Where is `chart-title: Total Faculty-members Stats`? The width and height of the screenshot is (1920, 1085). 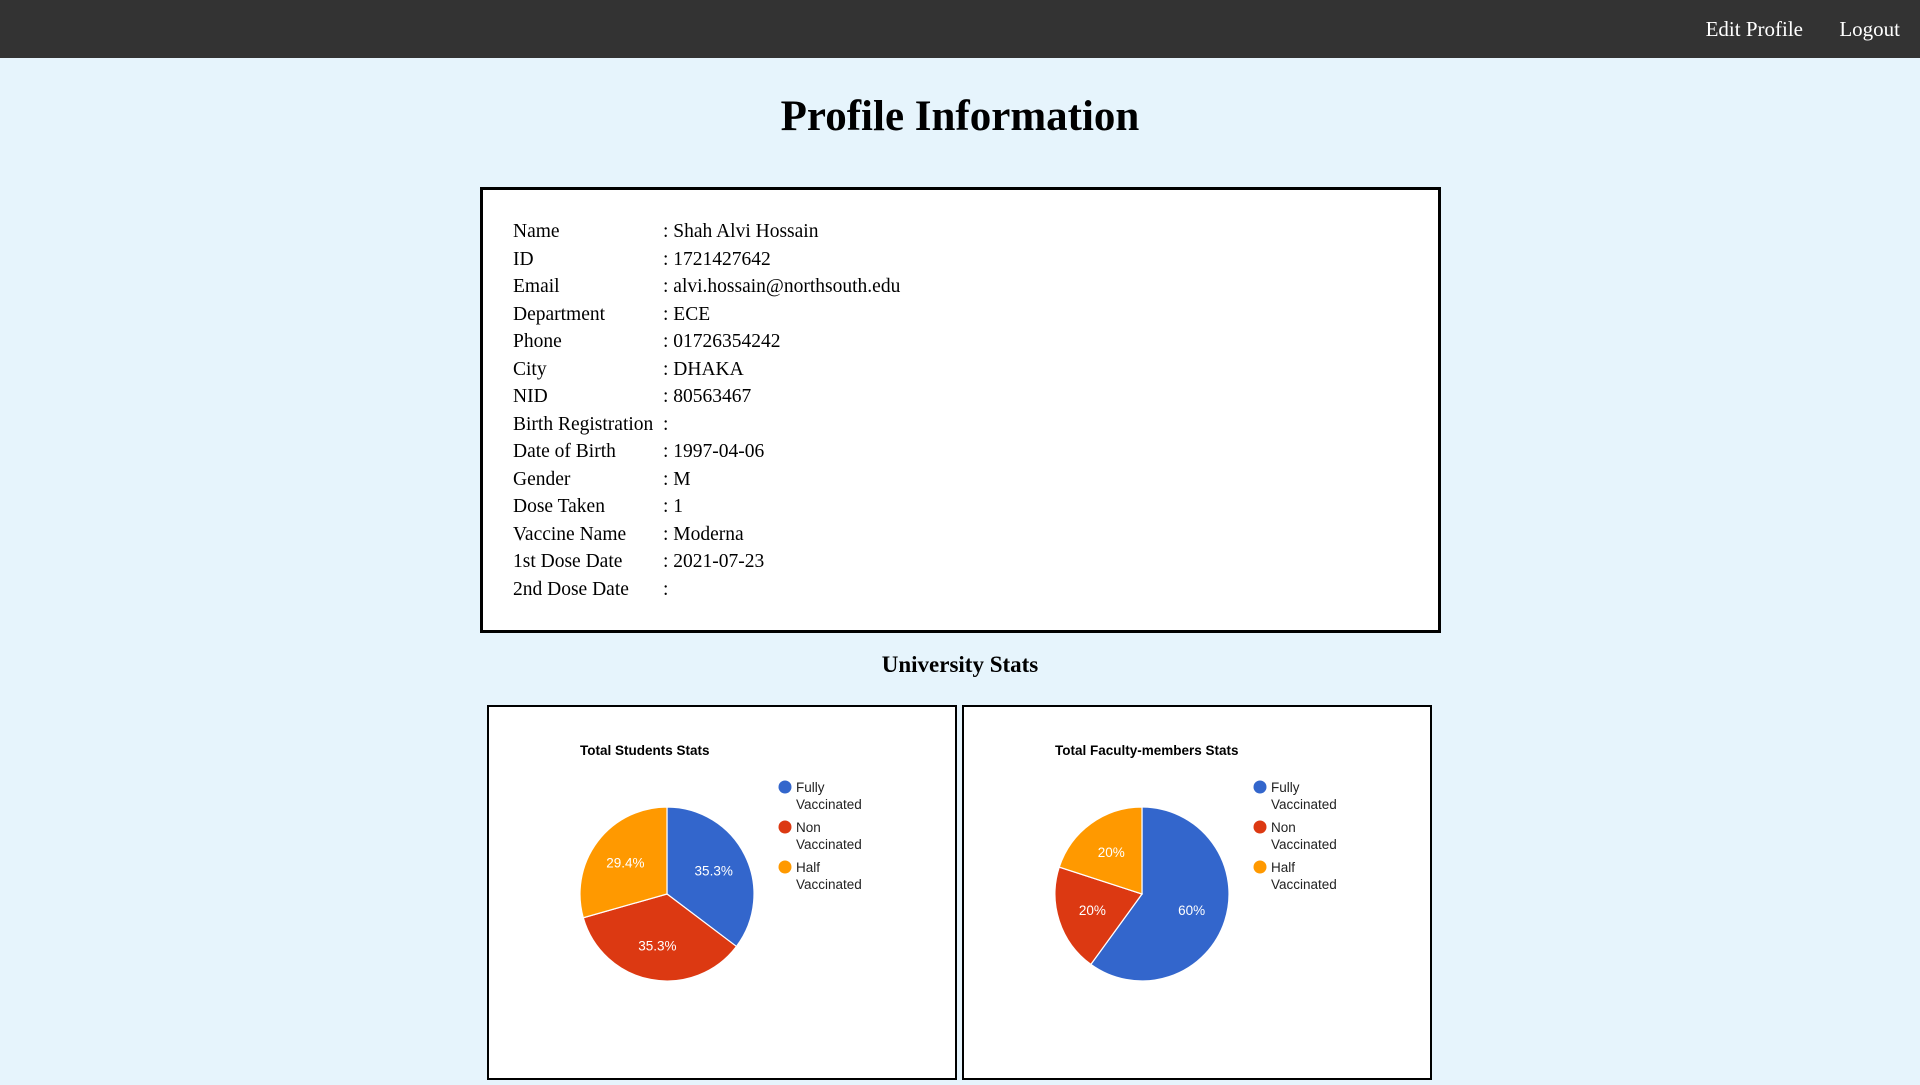
chart-title: Total Faculty-members Stats is located at coordinates (1147, 750).